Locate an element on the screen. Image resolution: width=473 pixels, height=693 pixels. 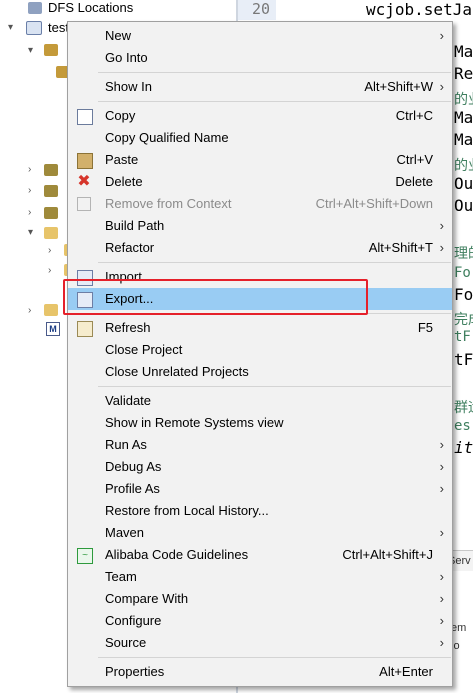
menu-item-properties: Properties Alt+Enter is located at coordinates (260, 672).